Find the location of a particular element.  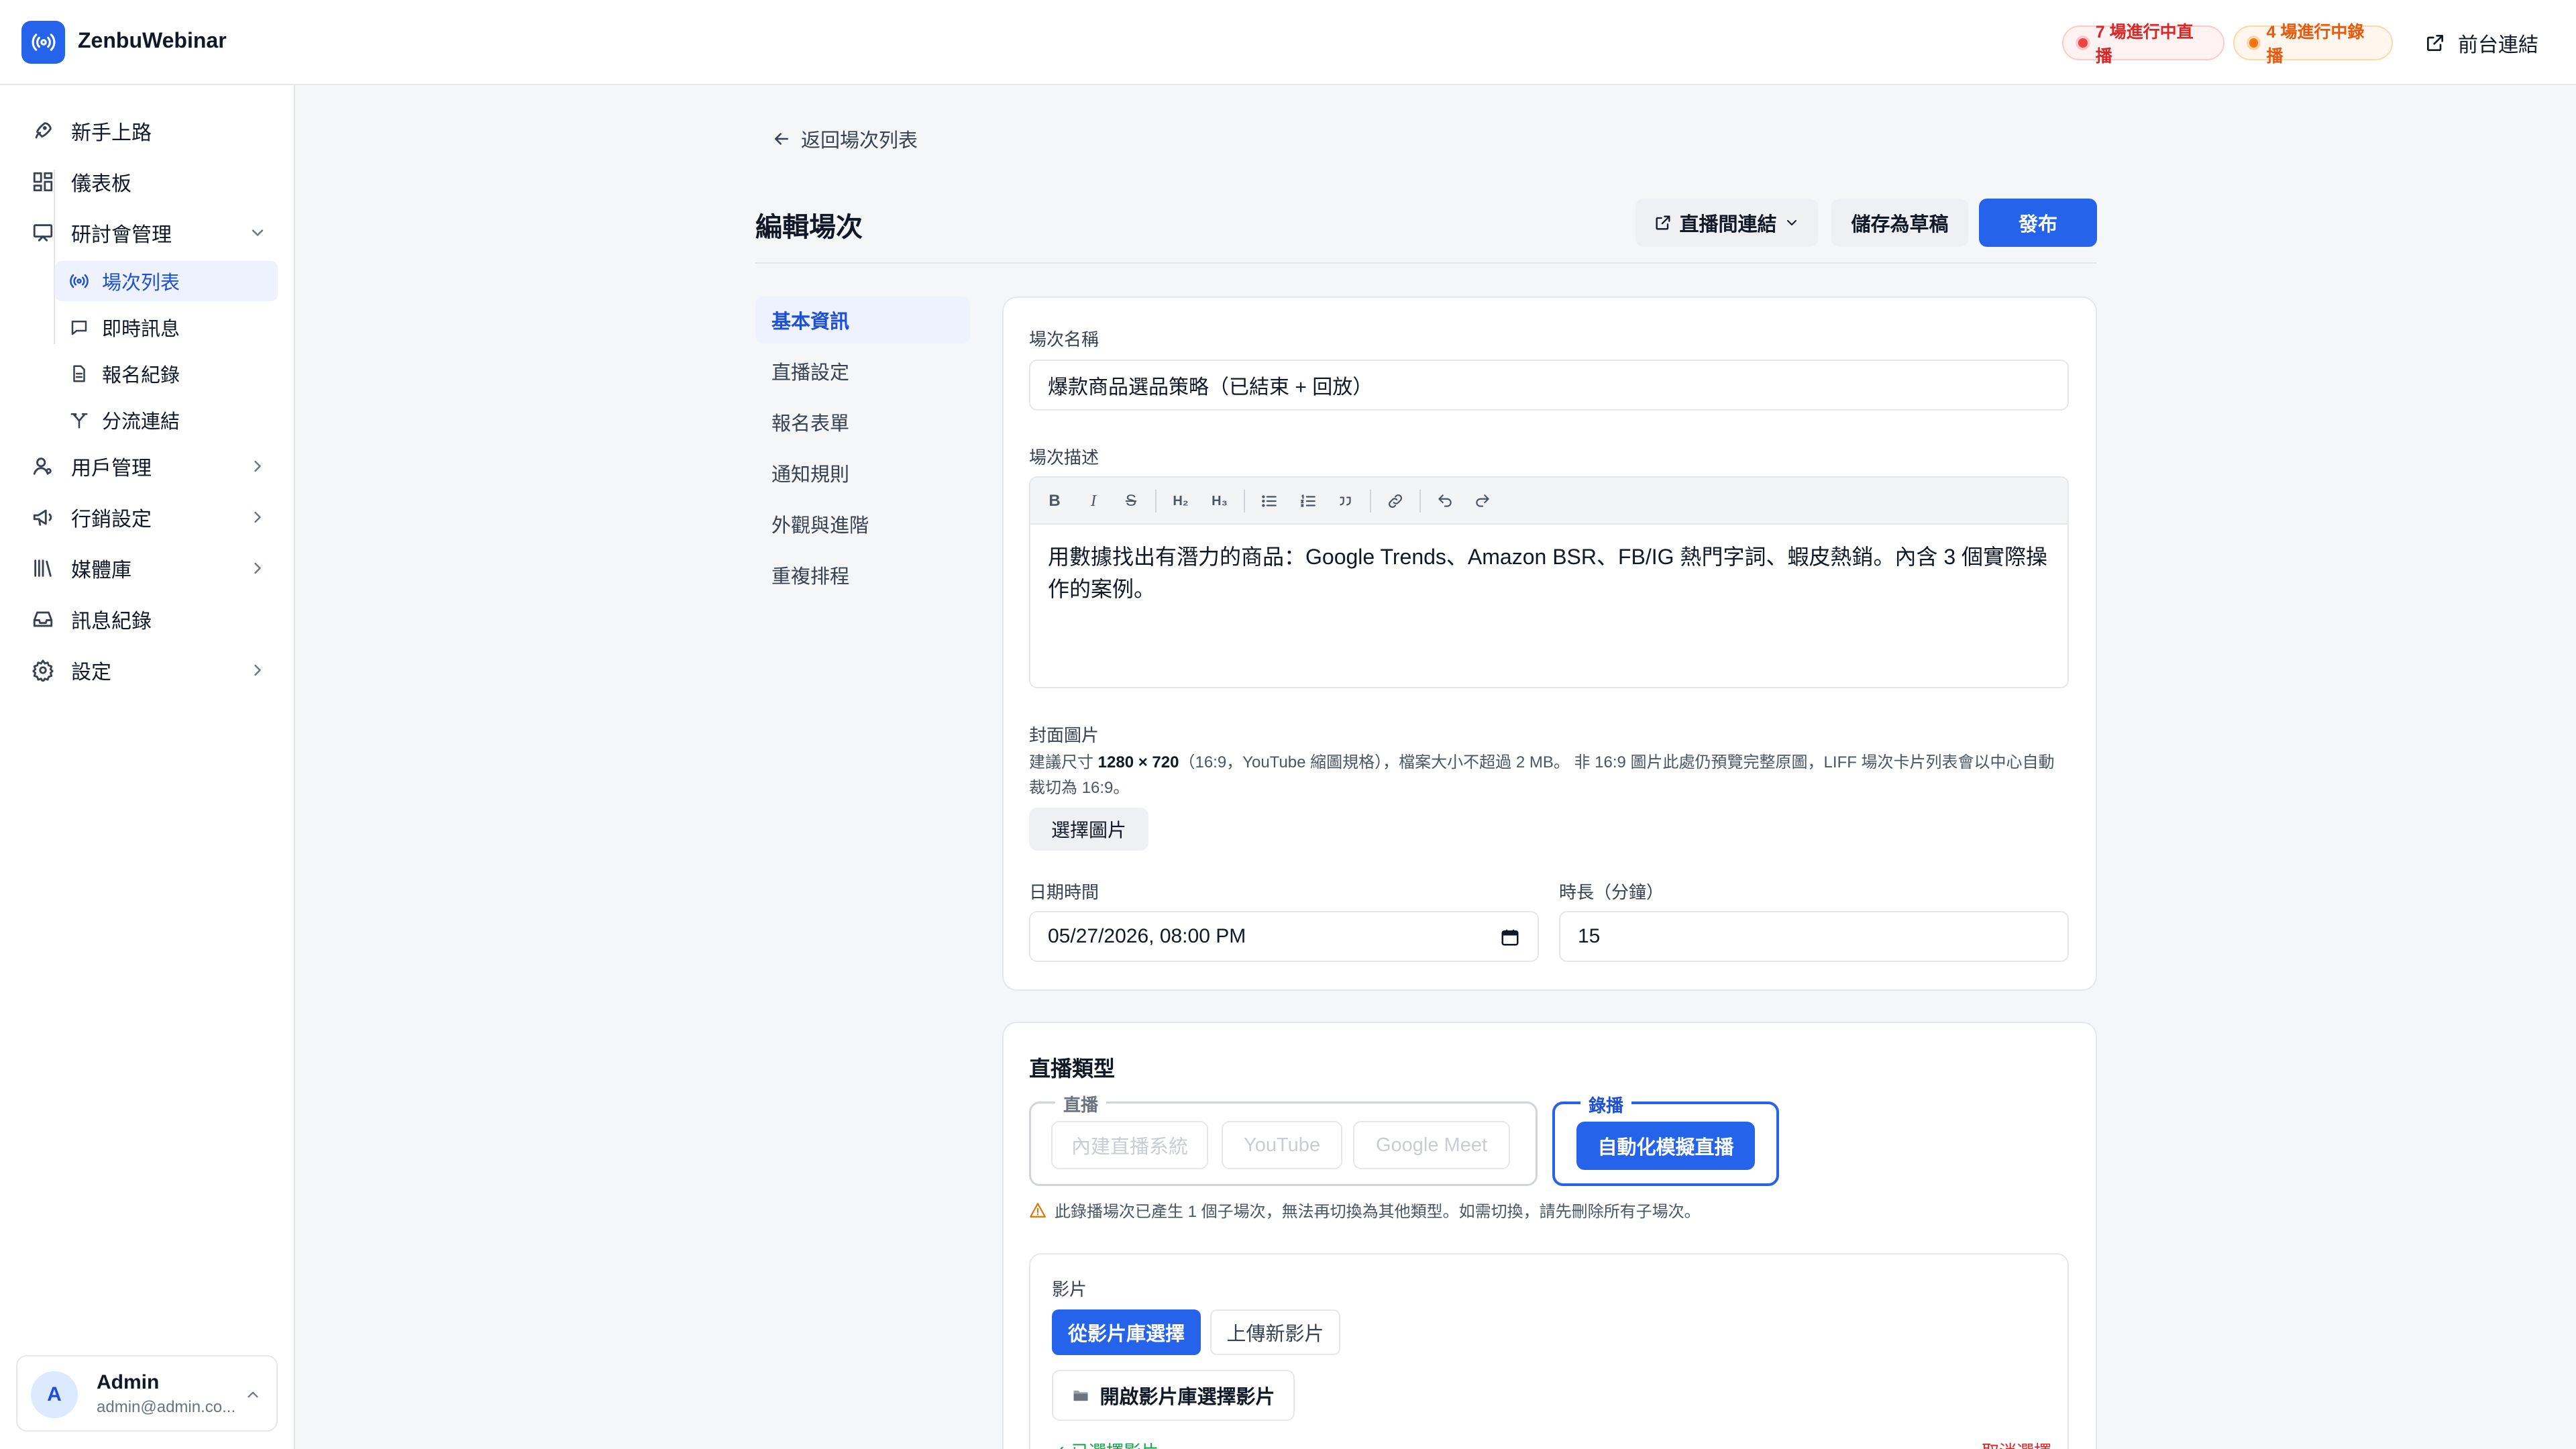

external-link-icon is located at coordinates (2435, 43).